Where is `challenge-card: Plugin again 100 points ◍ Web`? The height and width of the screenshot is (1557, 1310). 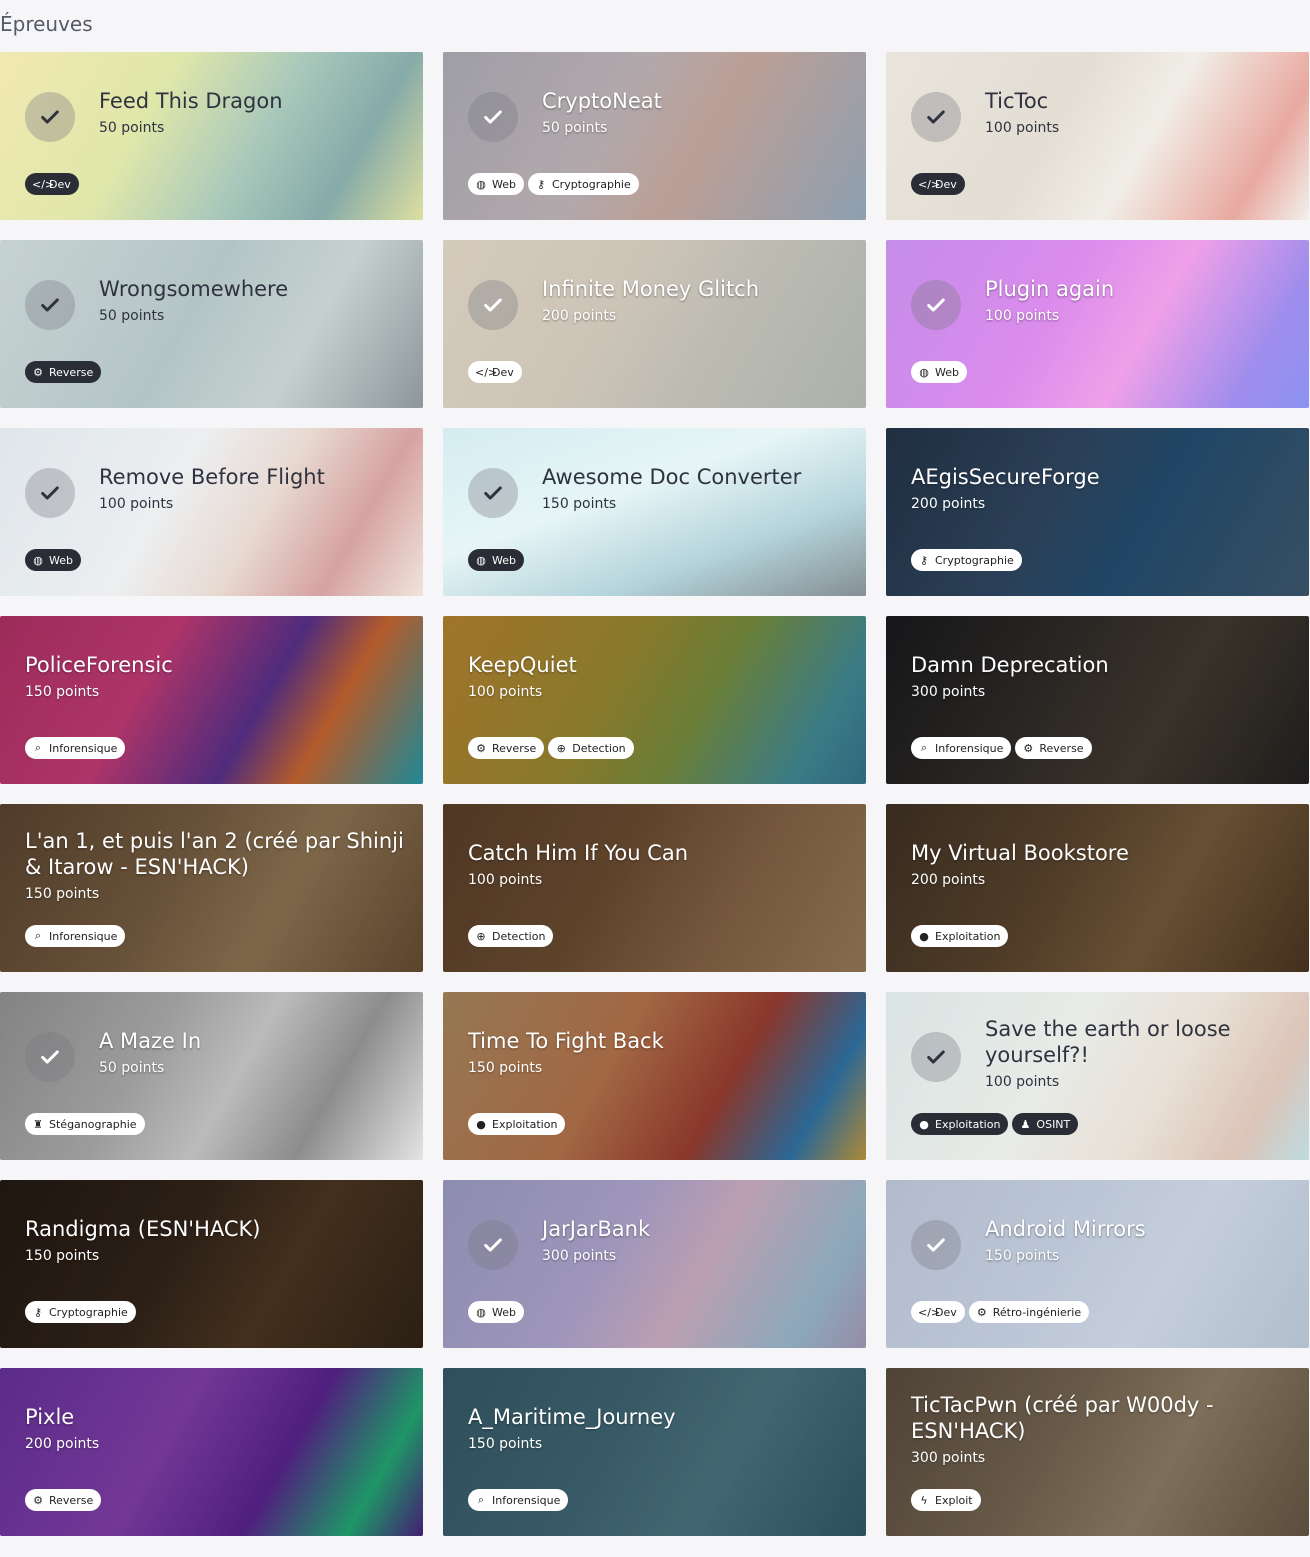
challenge-card: Plugin again 100 points ◍ Web is located at coordinates (1097, 324).